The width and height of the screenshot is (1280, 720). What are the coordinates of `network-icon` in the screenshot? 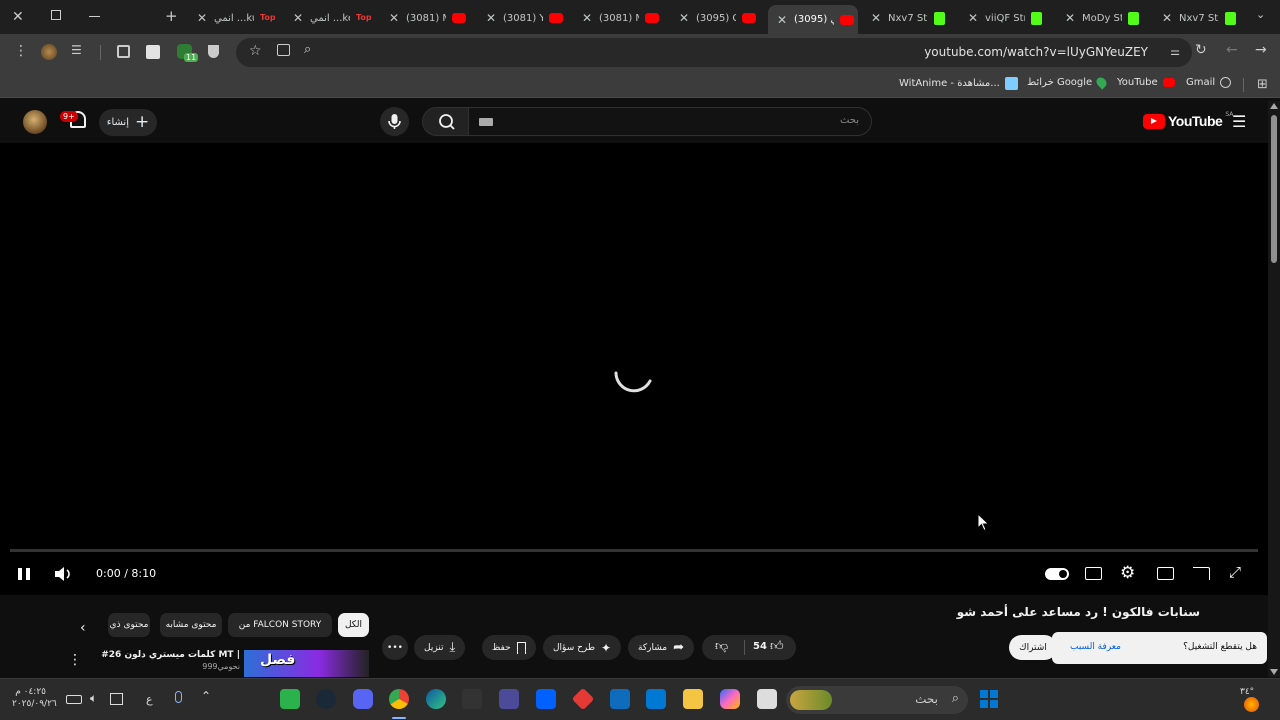 It's located at (116, 699).